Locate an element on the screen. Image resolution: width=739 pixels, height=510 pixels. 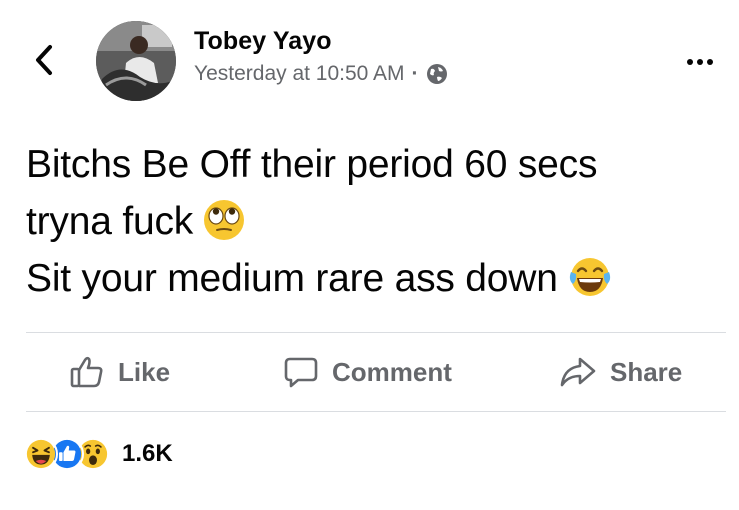
author-name: Tobey Yayo is located at coordinates (263, 41).